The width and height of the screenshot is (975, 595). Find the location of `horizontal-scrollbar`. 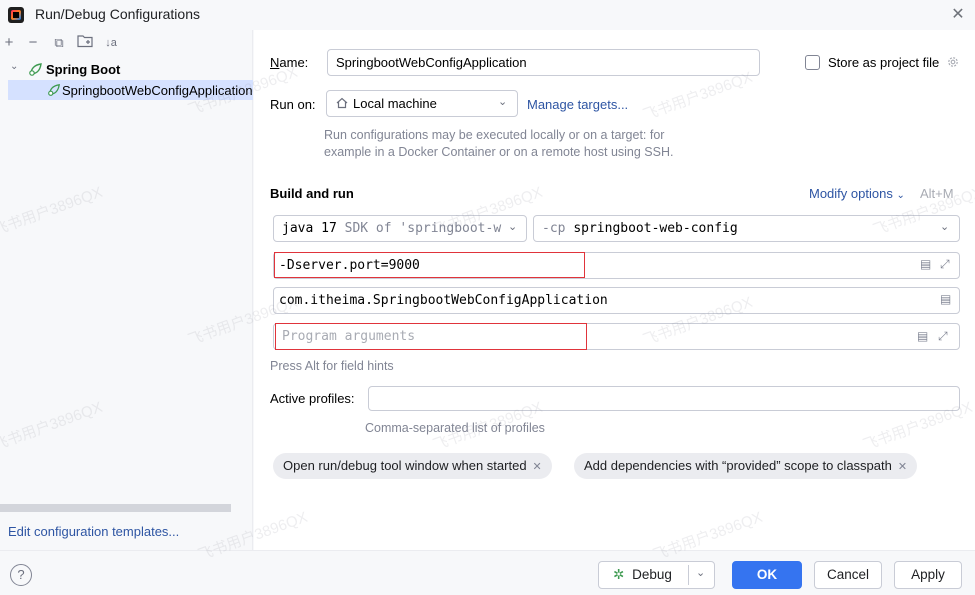

horizontal-scrollbar is located at coordinates (115, 508).